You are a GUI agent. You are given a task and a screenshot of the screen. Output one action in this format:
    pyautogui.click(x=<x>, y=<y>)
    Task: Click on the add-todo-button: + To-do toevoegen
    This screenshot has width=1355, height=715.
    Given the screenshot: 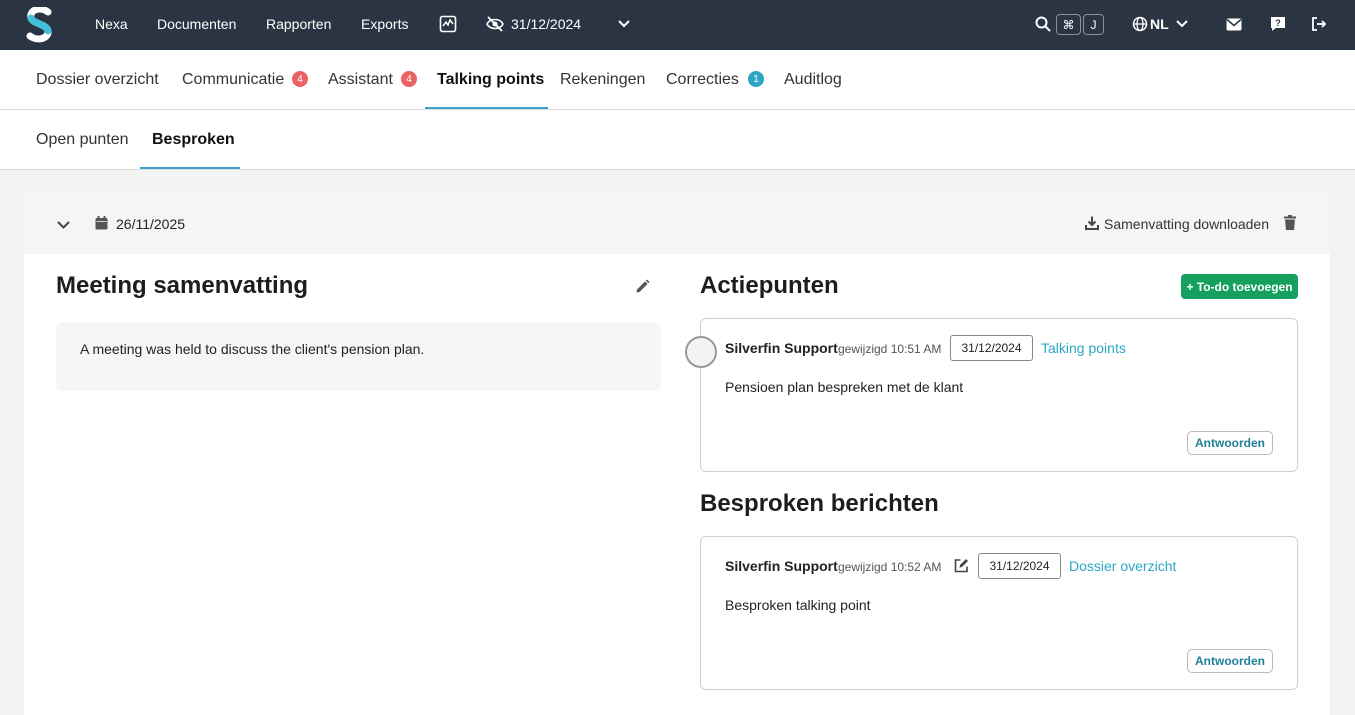 What is the action you would take?
    pyautogui.click(x=1239, y=286)
    